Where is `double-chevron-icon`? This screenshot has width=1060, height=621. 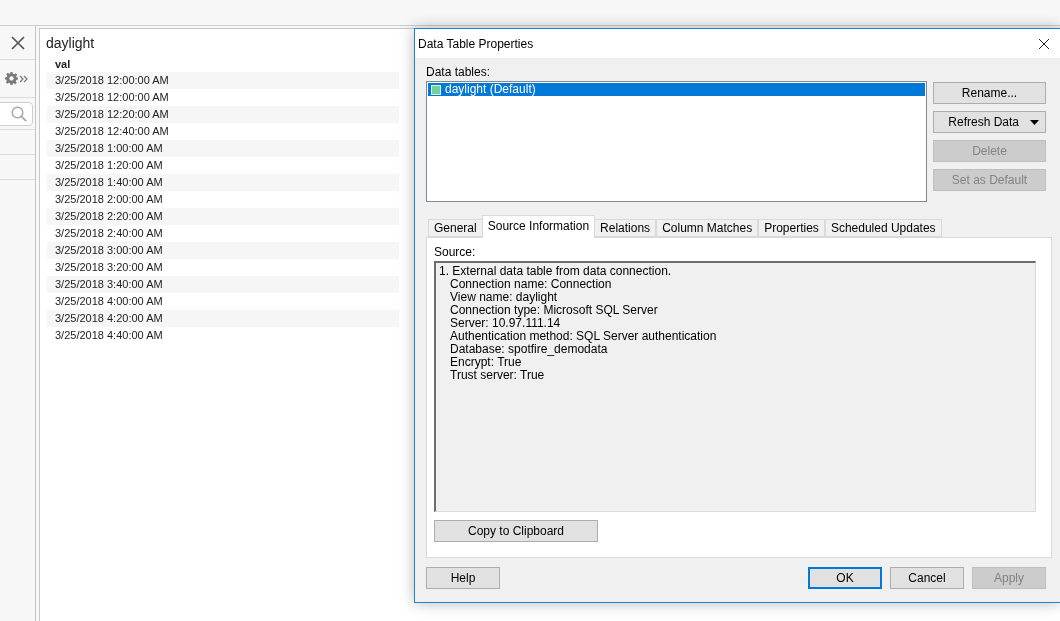 double-chevron-icon is located at coordinates (23, 78).